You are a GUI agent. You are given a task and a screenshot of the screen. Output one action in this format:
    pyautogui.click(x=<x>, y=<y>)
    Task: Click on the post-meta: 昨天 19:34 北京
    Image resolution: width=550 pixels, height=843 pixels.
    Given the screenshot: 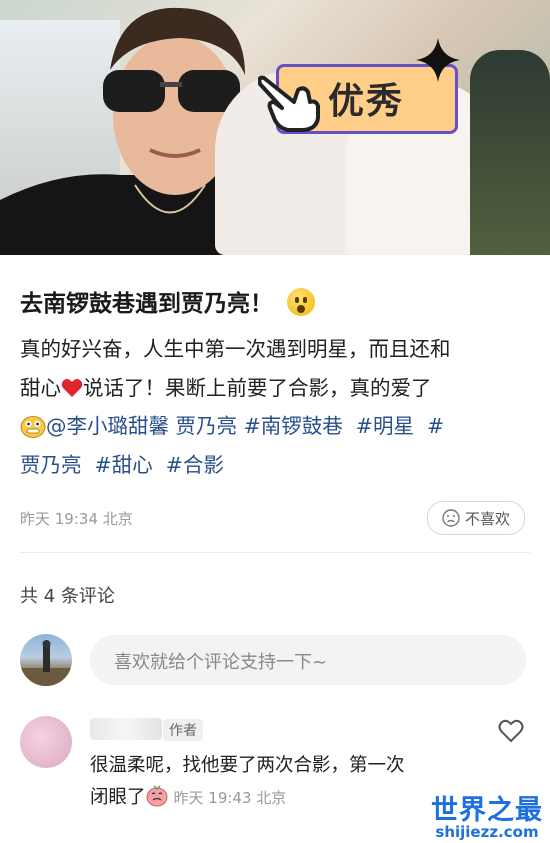 What is the action you would take?
    pyautogui.click(x=76, y=519)
    